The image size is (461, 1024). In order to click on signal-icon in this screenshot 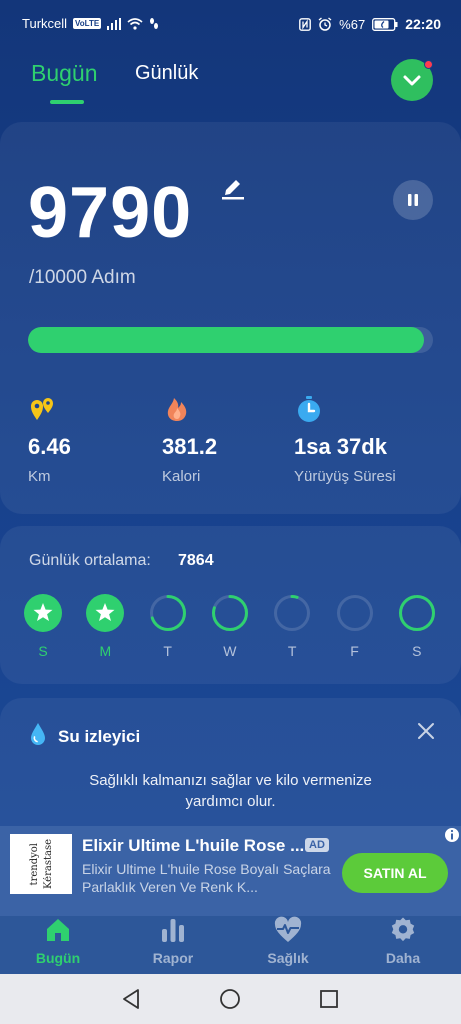, I will do `click(114, 23)`.